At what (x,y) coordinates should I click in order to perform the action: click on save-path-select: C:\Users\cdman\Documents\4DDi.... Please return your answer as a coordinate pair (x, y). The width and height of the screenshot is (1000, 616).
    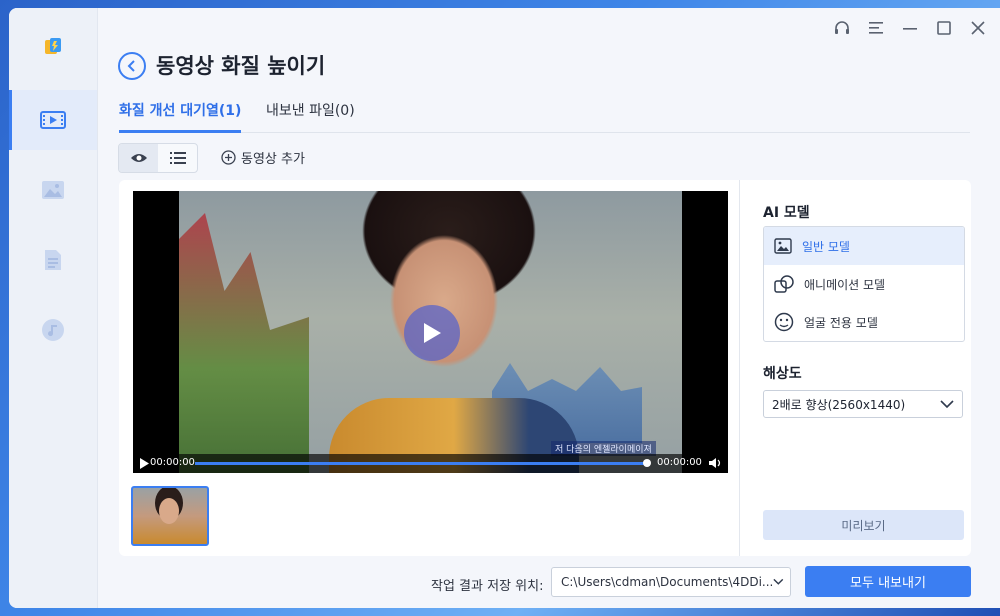
    Looking at the image, I should click on (671, 582).